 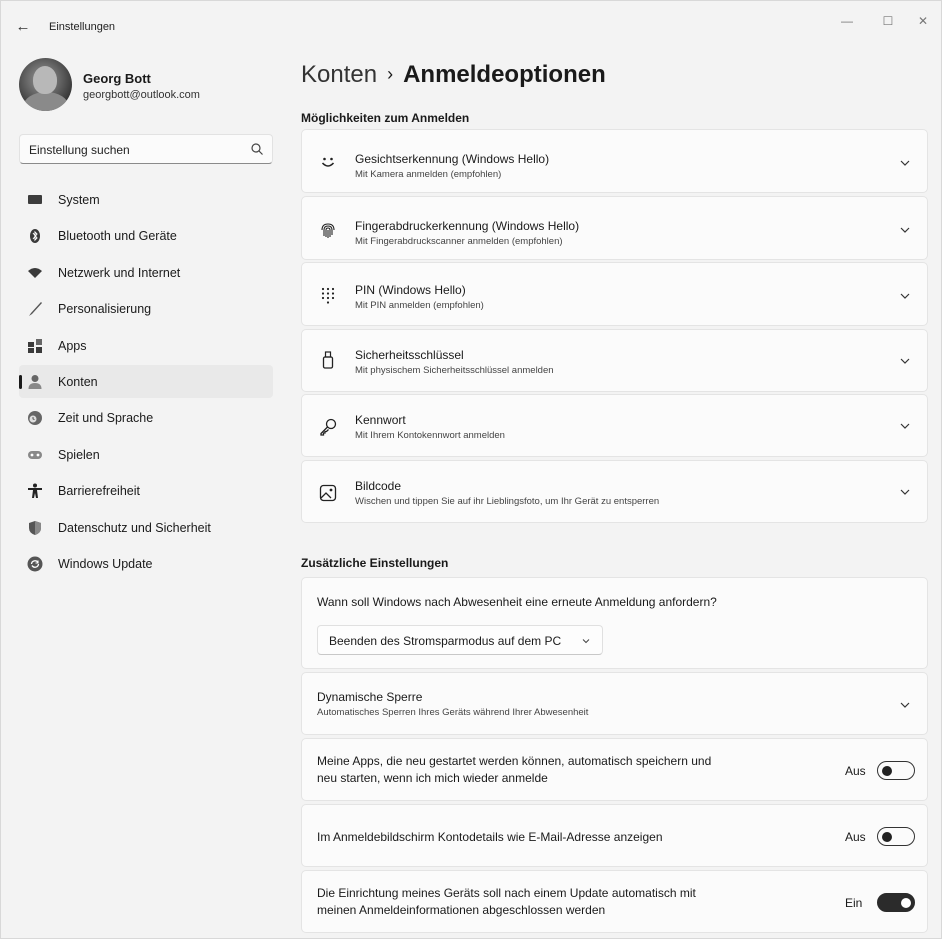 What do you see at coordinates (117, 78) in the screenshot?
I see `profile-name: Georg Bott` at bounding box center [117, 78].